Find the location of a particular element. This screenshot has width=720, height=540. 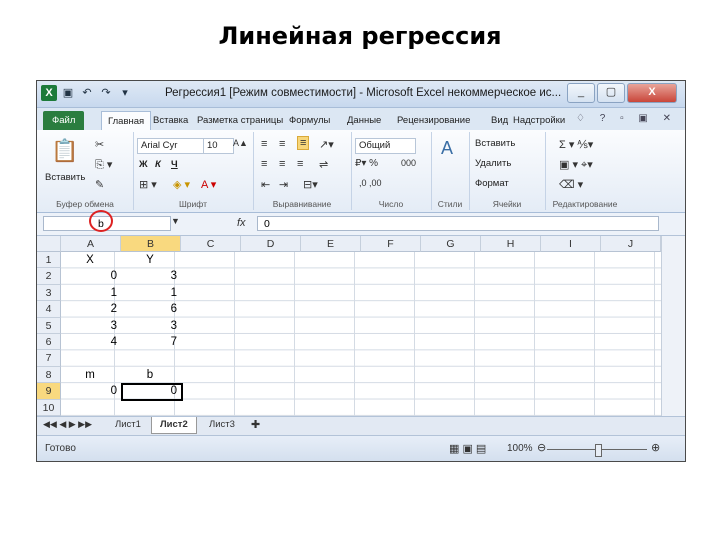

align-bottom-icon: ≡ is located at coordinates (303, 143).